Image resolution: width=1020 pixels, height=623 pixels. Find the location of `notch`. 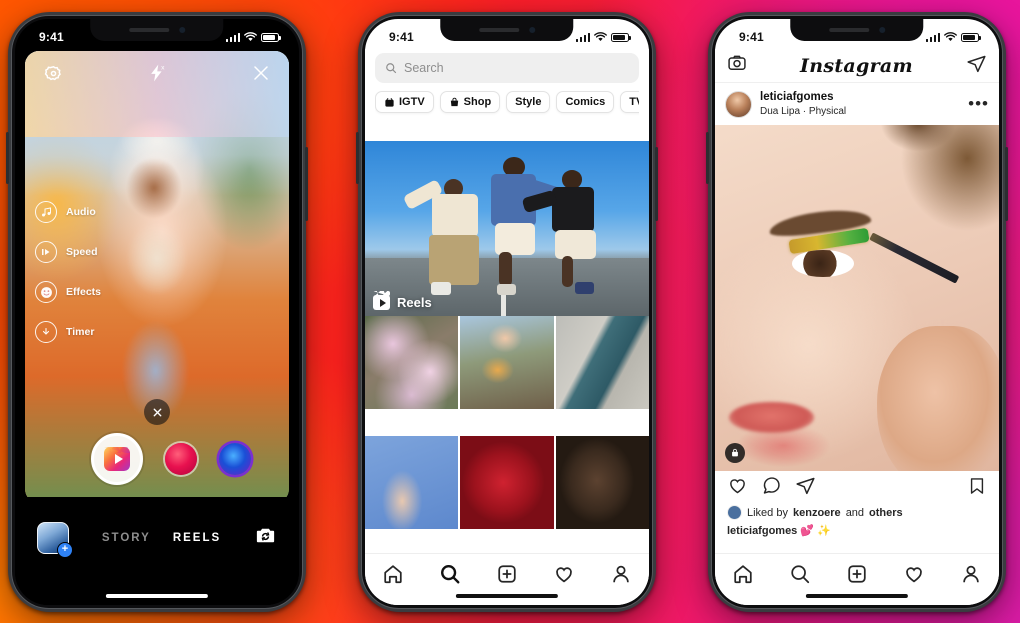

notch is located at coordinates (857, 30).